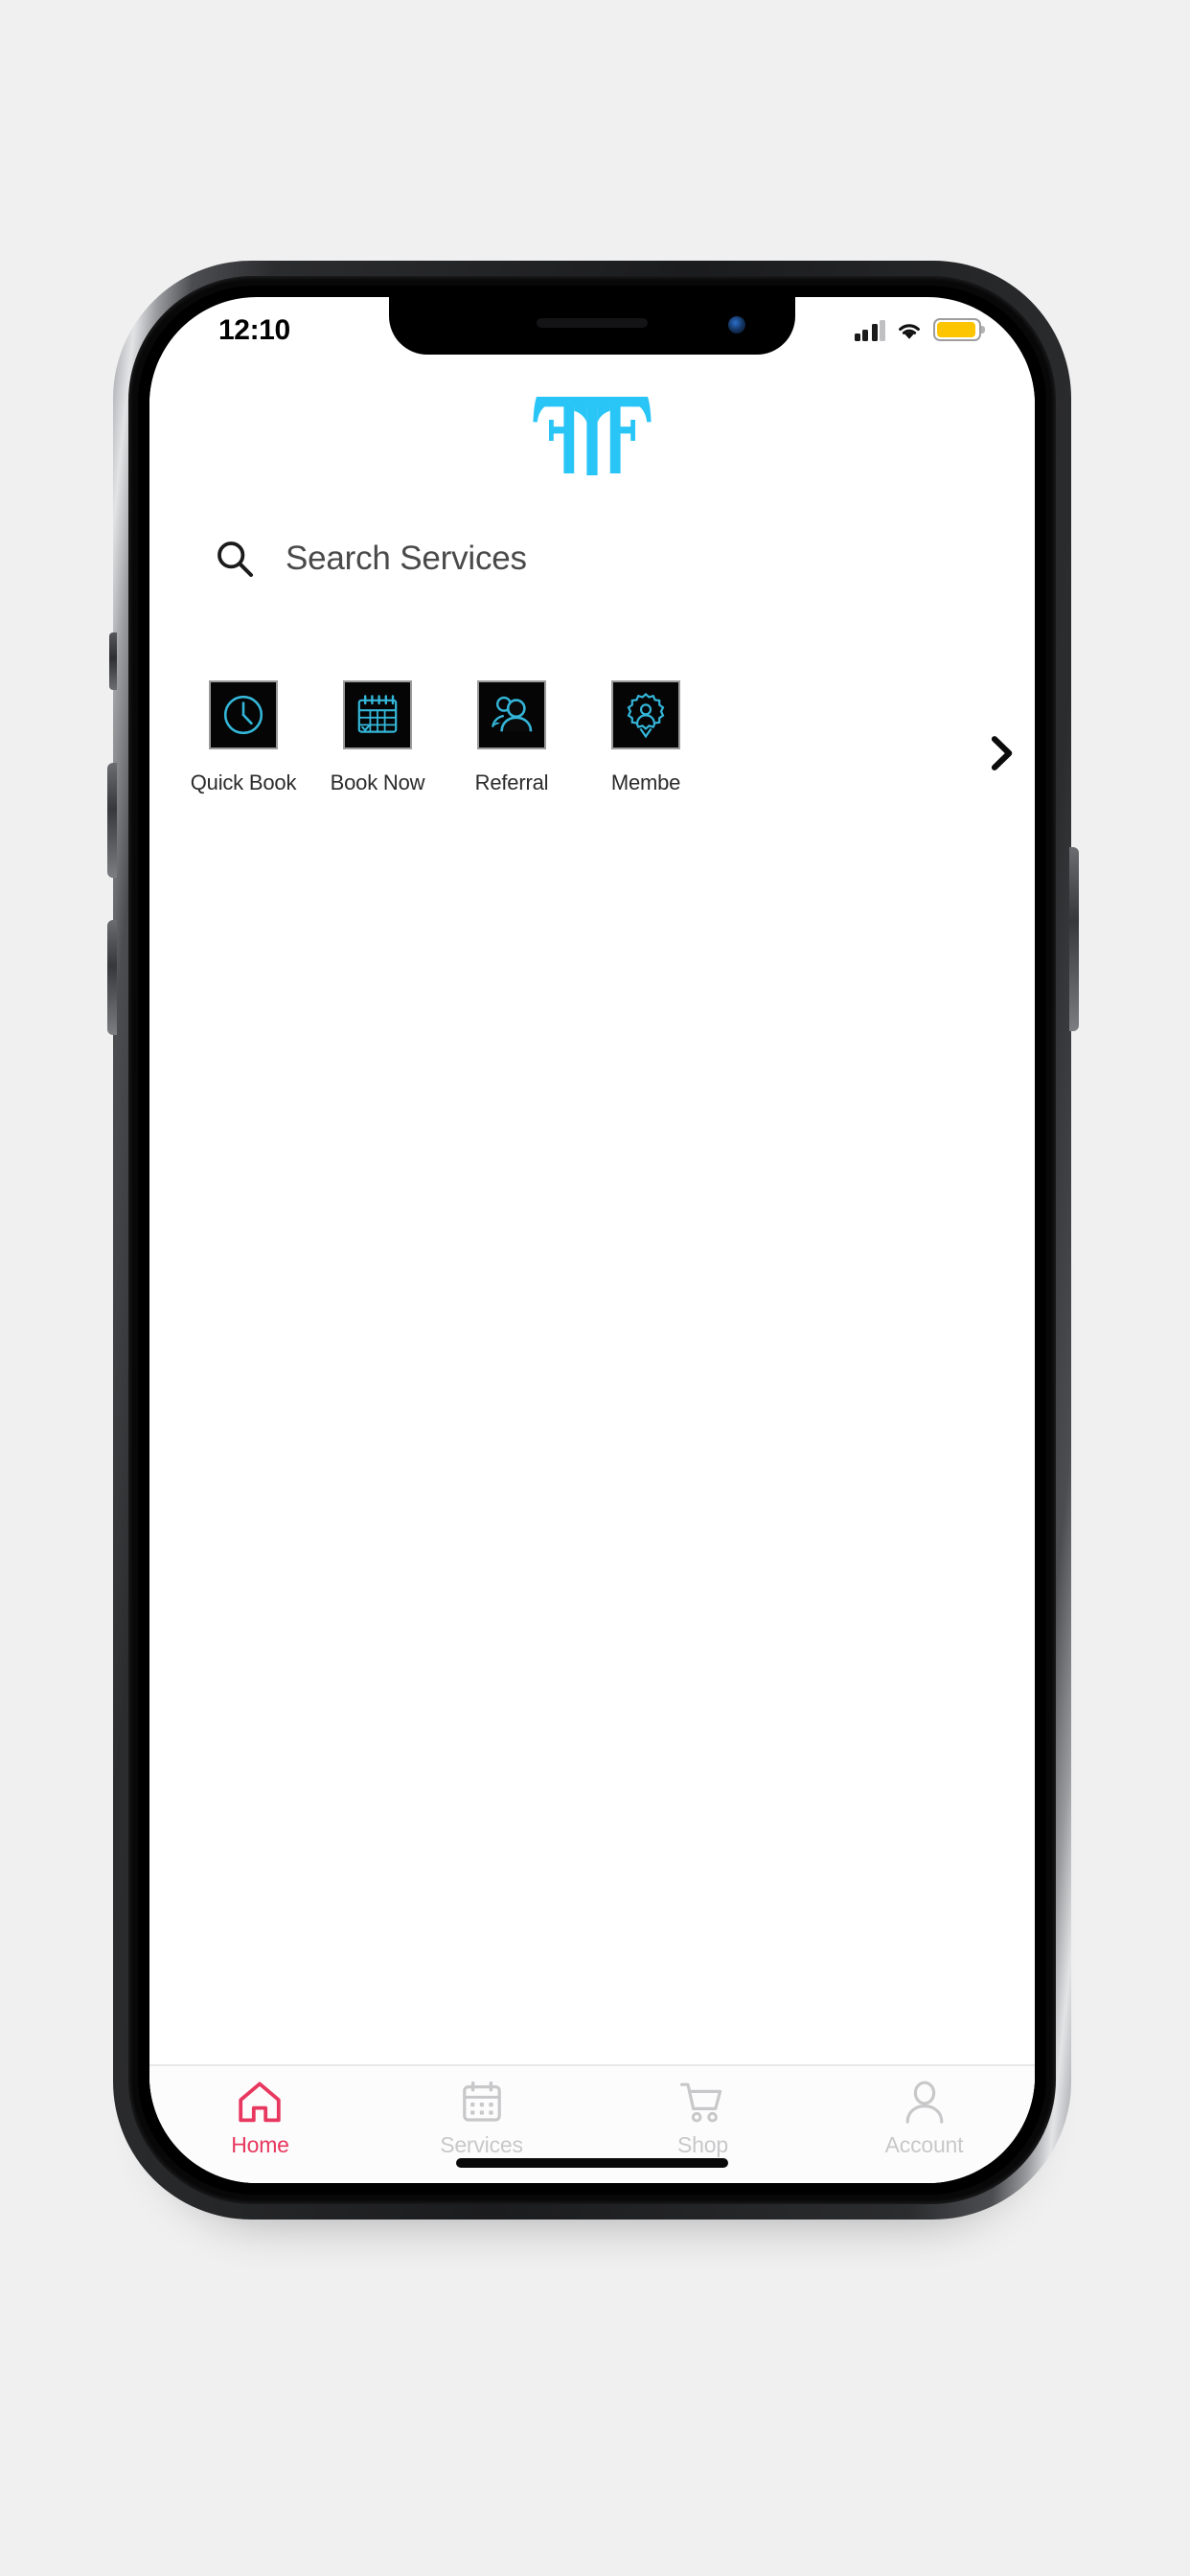 The height and width of the screenshot is (2576, 1190). I want to click on nav-item-services: Services, so click(482, 2119).